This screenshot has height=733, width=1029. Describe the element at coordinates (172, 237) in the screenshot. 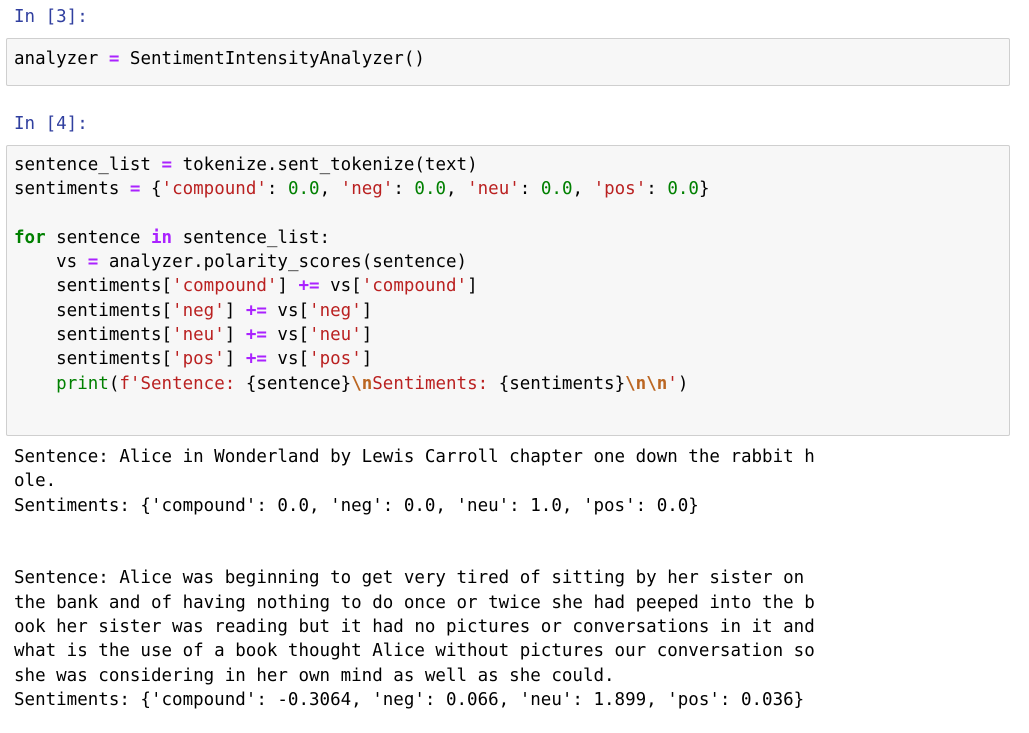

I see `code-line: for sentence in sentence_list:` at that location.